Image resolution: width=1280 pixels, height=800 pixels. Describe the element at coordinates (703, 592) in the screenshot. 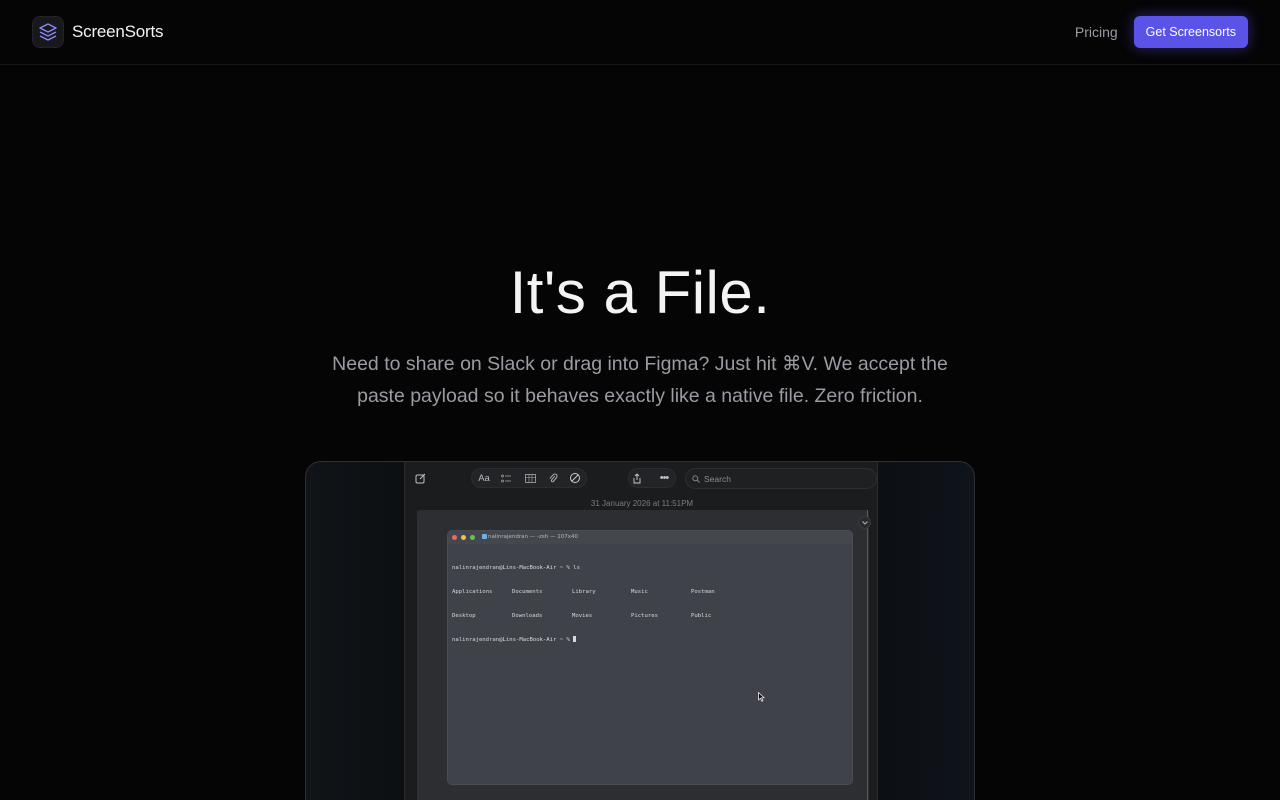

I see `ls-entry: Postman` at that location.